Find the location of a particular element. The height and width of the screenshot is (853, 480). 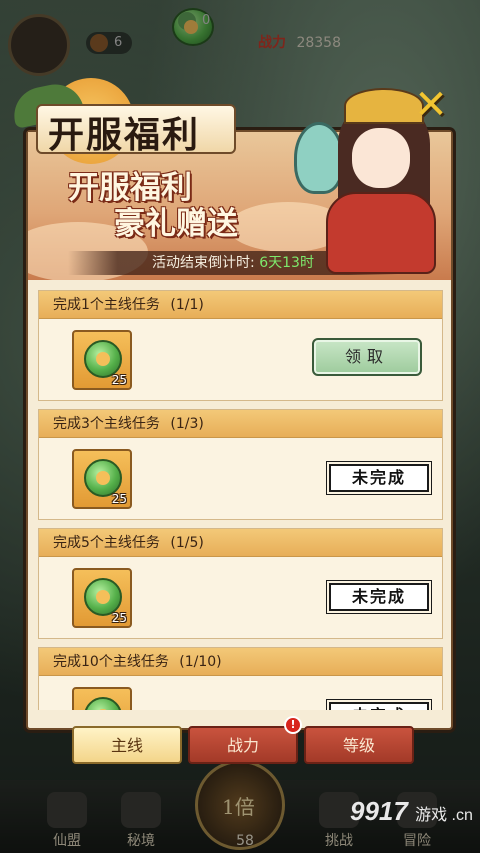

character-body is located at coordinates (381, 233).